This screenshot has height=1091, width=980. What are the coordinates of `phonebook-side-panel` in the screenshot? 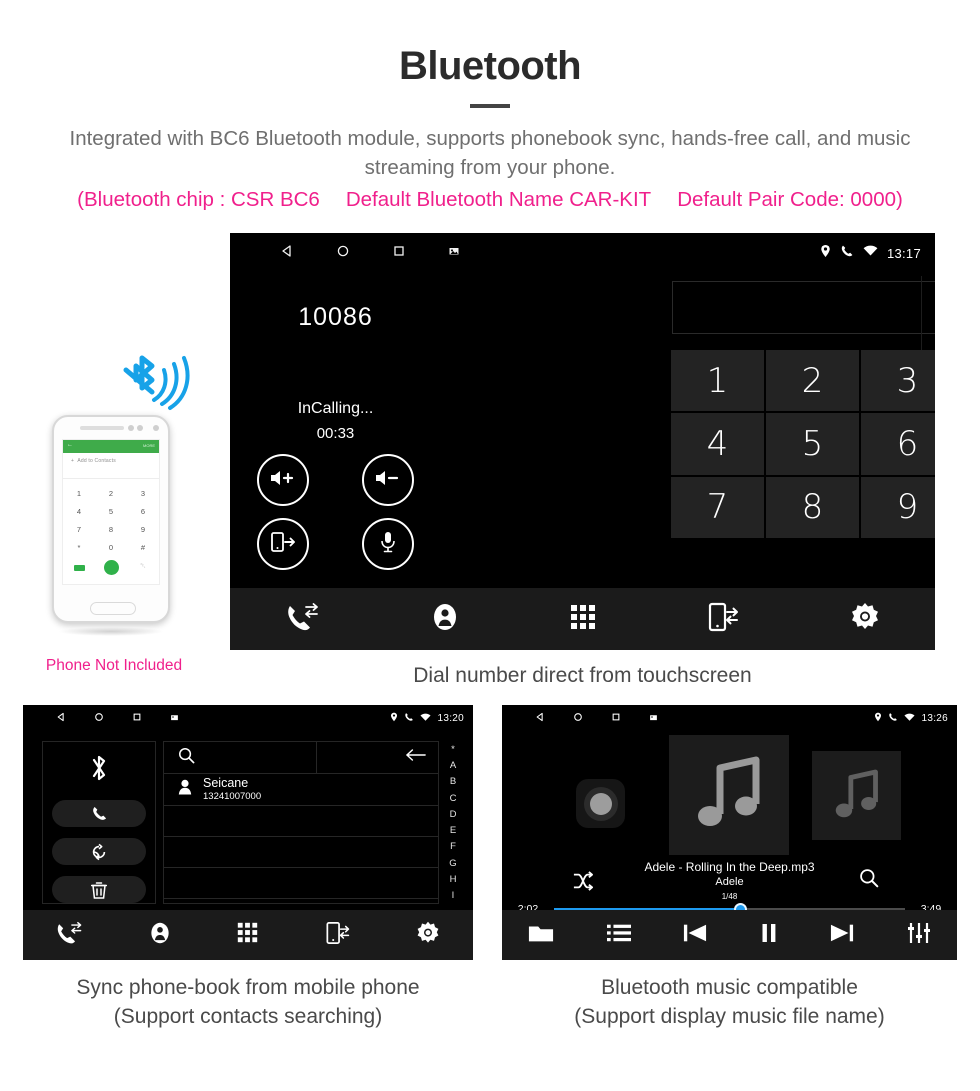 It's located at (99, 822).